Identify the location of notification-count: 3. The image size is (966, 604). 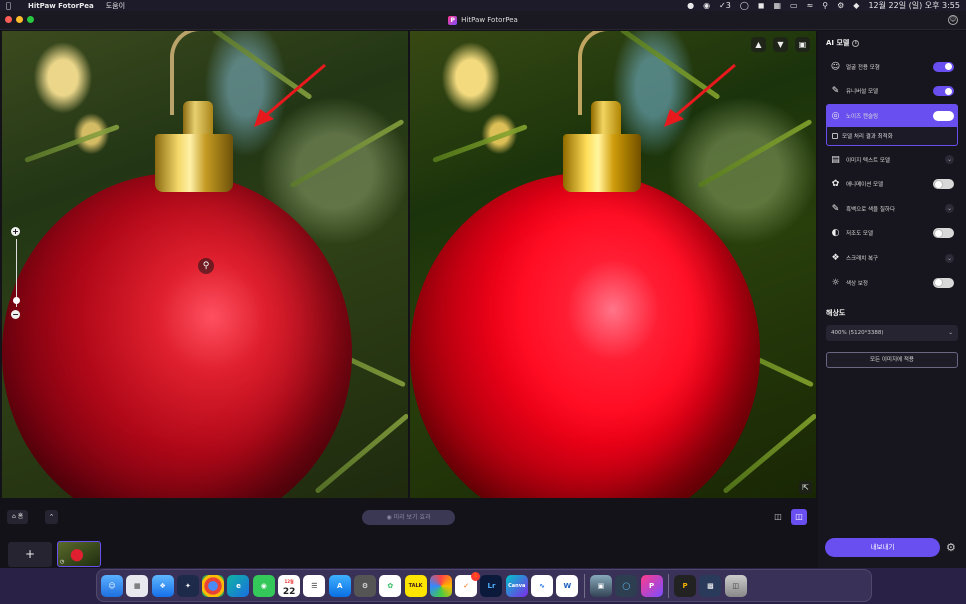
(728, 5).